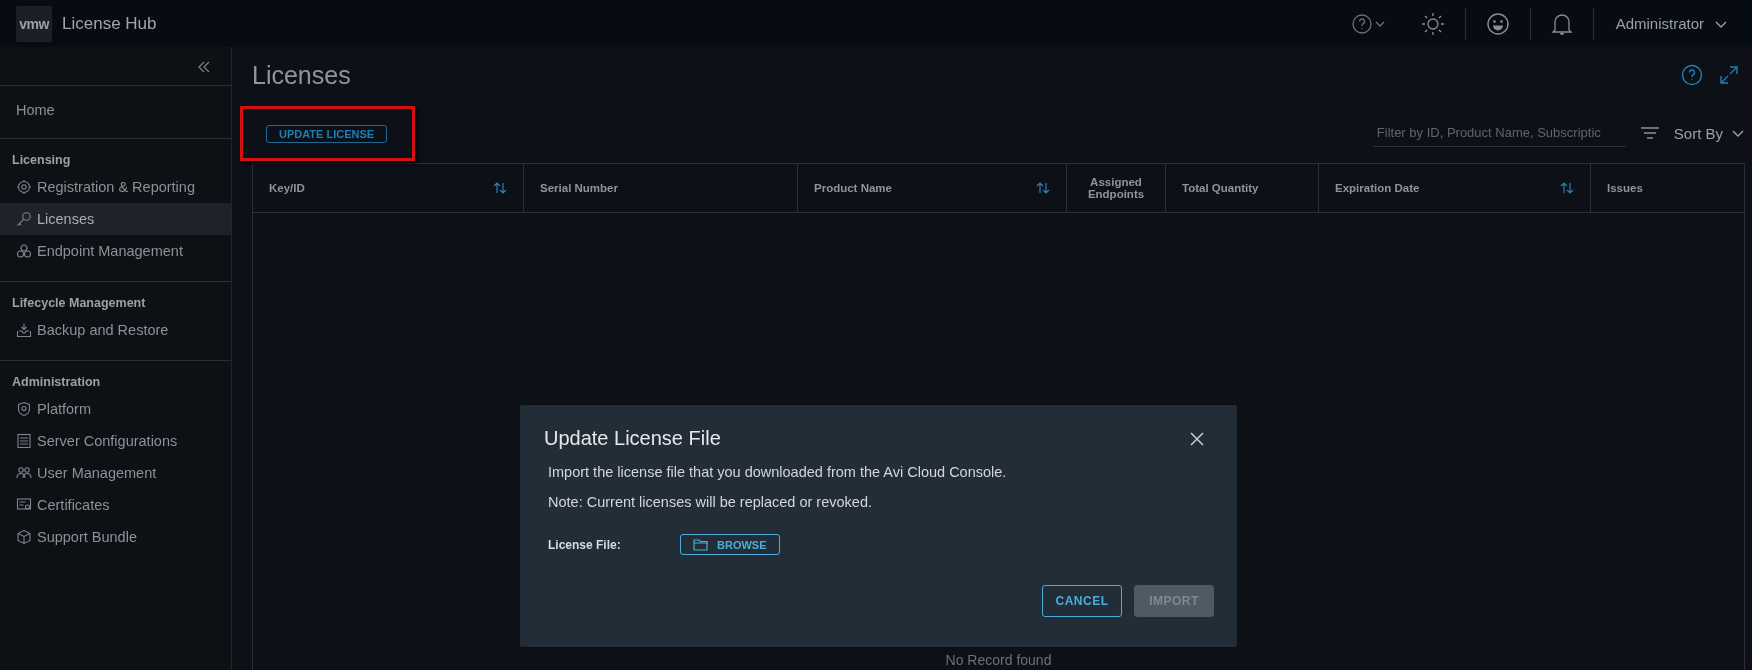  Describe the element at coordinates (701, 544) in the screenshot. I see `folder-icon` at that location.